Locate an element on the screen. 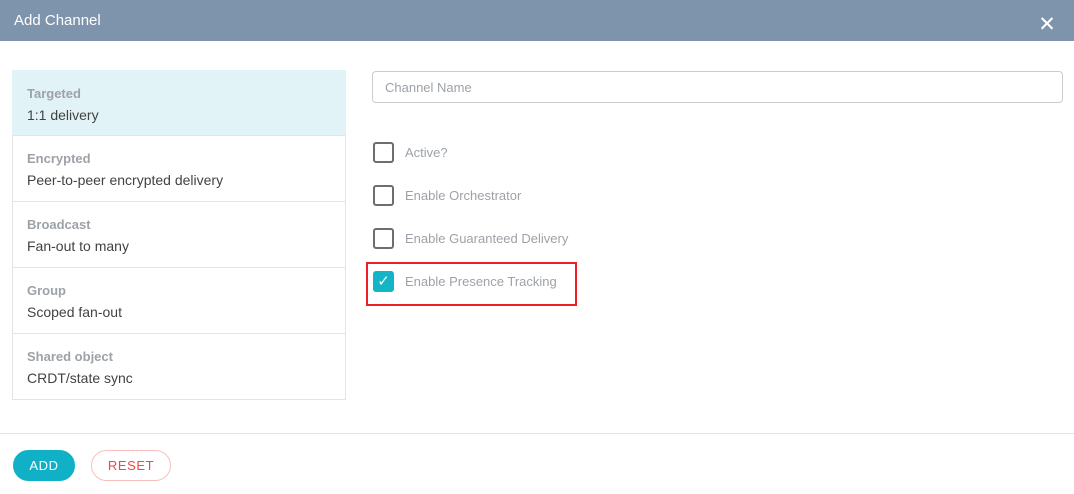 This screenshot has width=1074, height=494. channel-type-title: Targeted is located at coordinates (54, 93).